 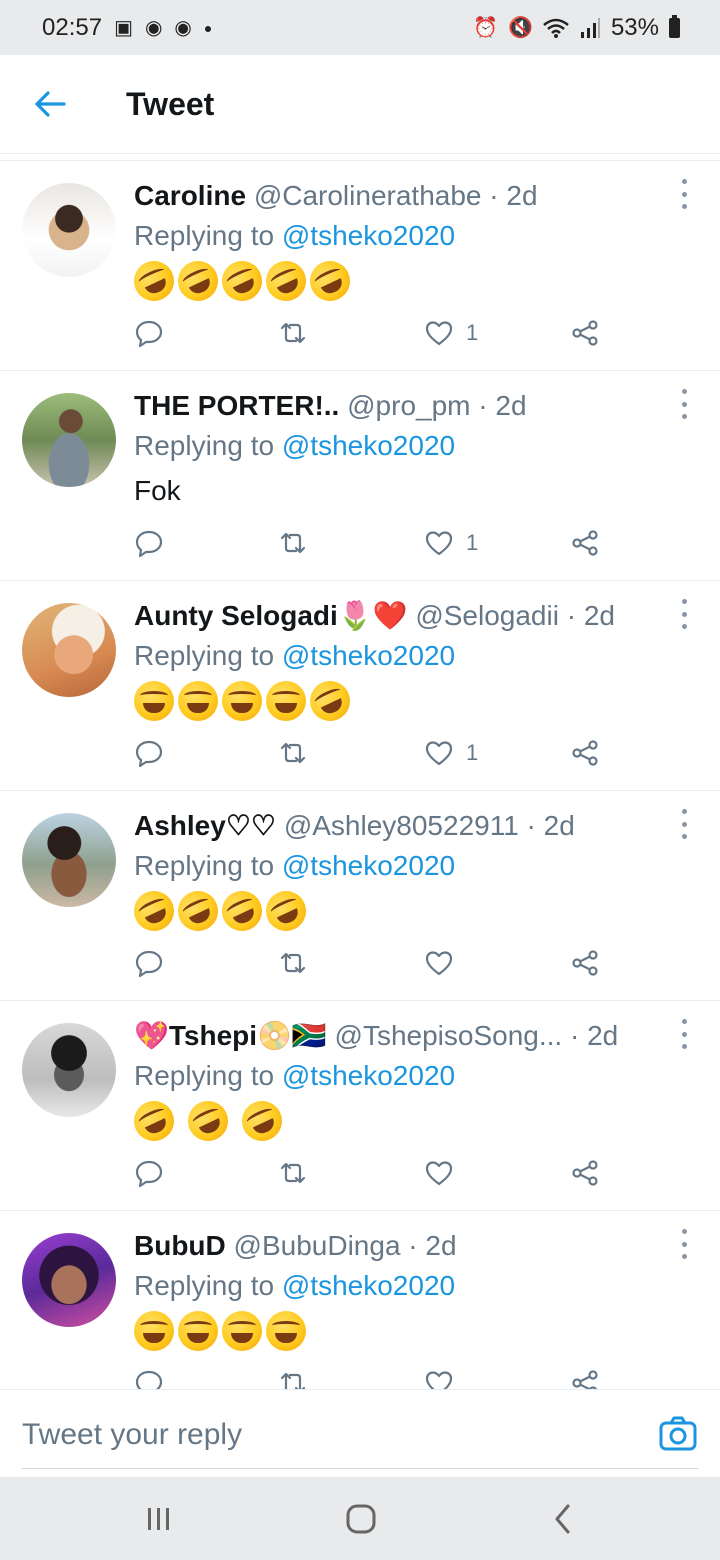 What do you see at coordinates (205, 825) in the screenshot?
I see `display-name: Ashley♡♡` at bounding box center [205, 825].